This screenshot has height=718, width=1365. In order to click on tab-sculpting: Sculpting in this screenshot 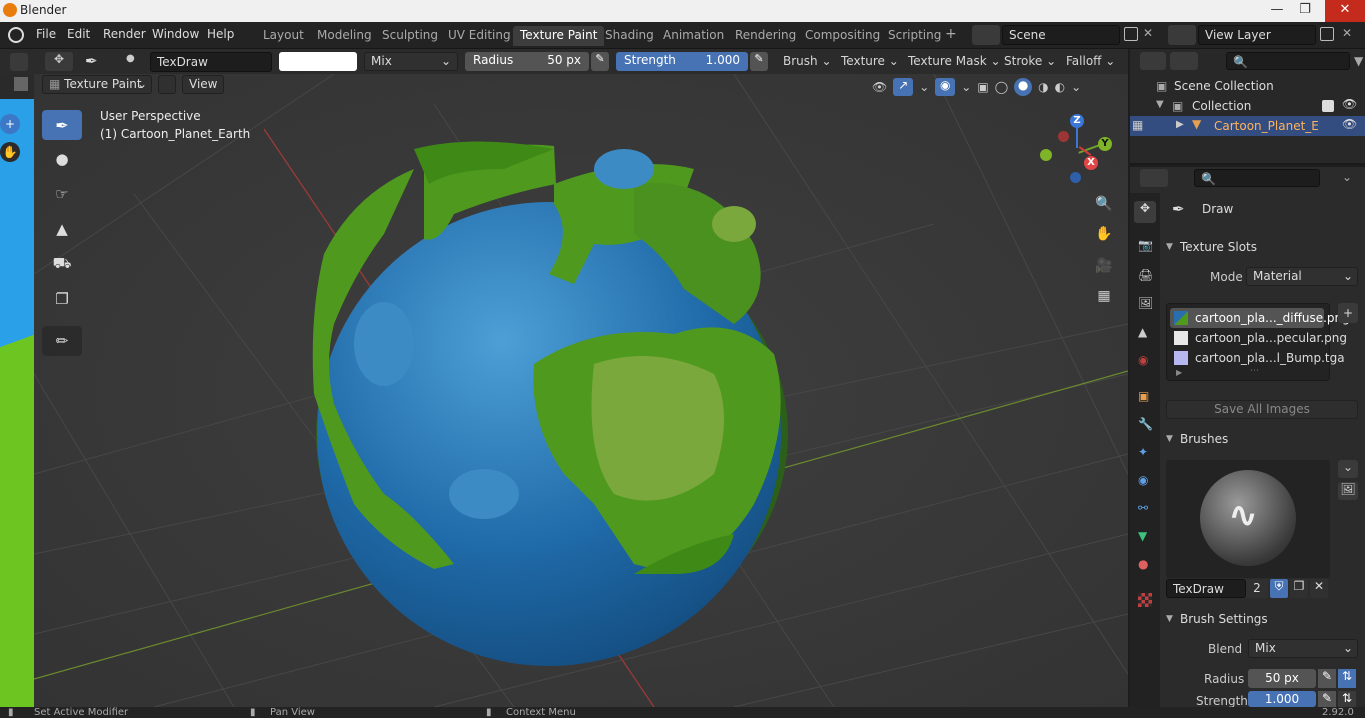, I will do `click(410, 36)`.